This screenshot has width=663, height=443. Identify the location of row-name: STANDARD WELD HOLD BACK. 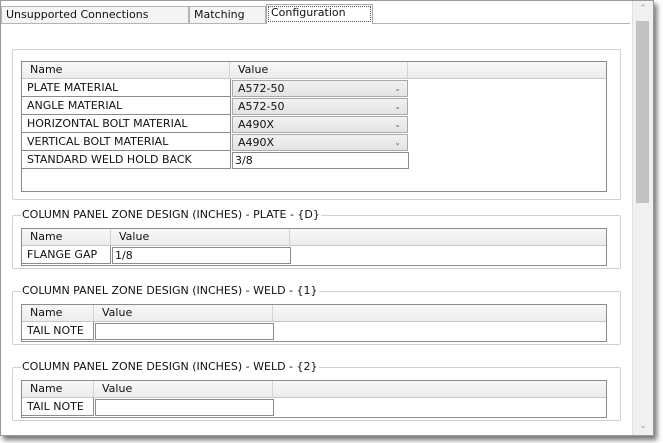
(126, 160).